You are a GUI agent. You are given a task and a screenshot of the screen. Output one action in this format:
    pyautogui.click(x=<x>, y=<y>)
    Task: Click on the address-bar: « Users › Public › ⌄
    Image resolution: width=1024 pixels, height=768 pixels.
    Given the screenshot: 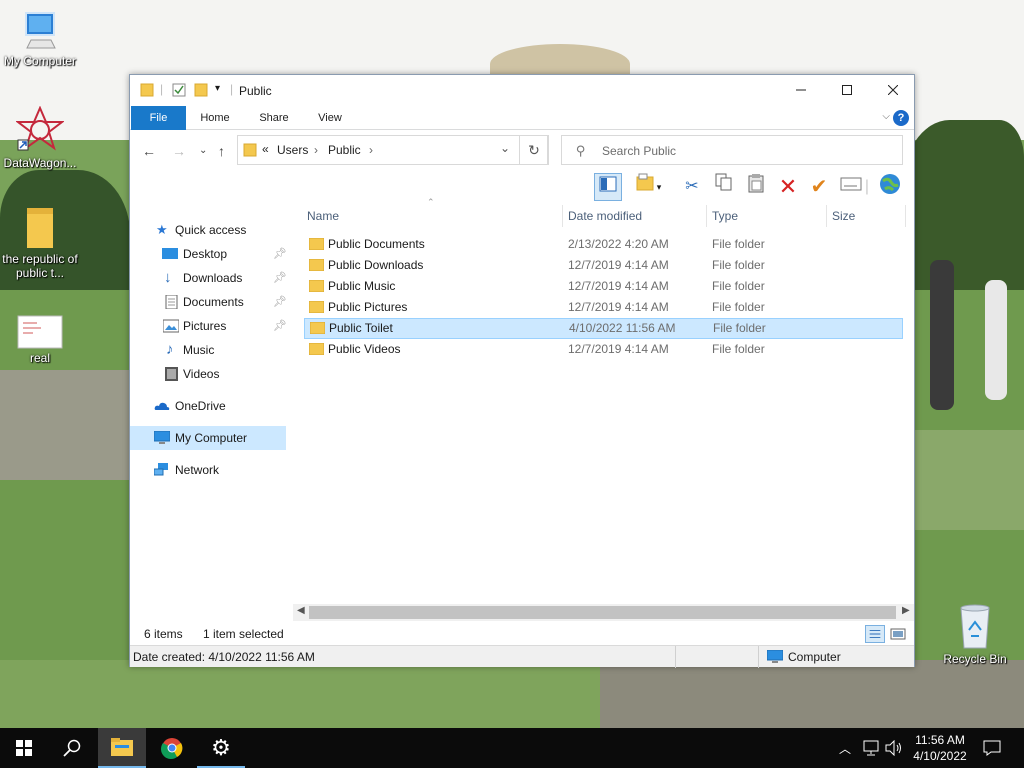 What is the action you would take?
    pyautogui.click(x=392, y=150)
    